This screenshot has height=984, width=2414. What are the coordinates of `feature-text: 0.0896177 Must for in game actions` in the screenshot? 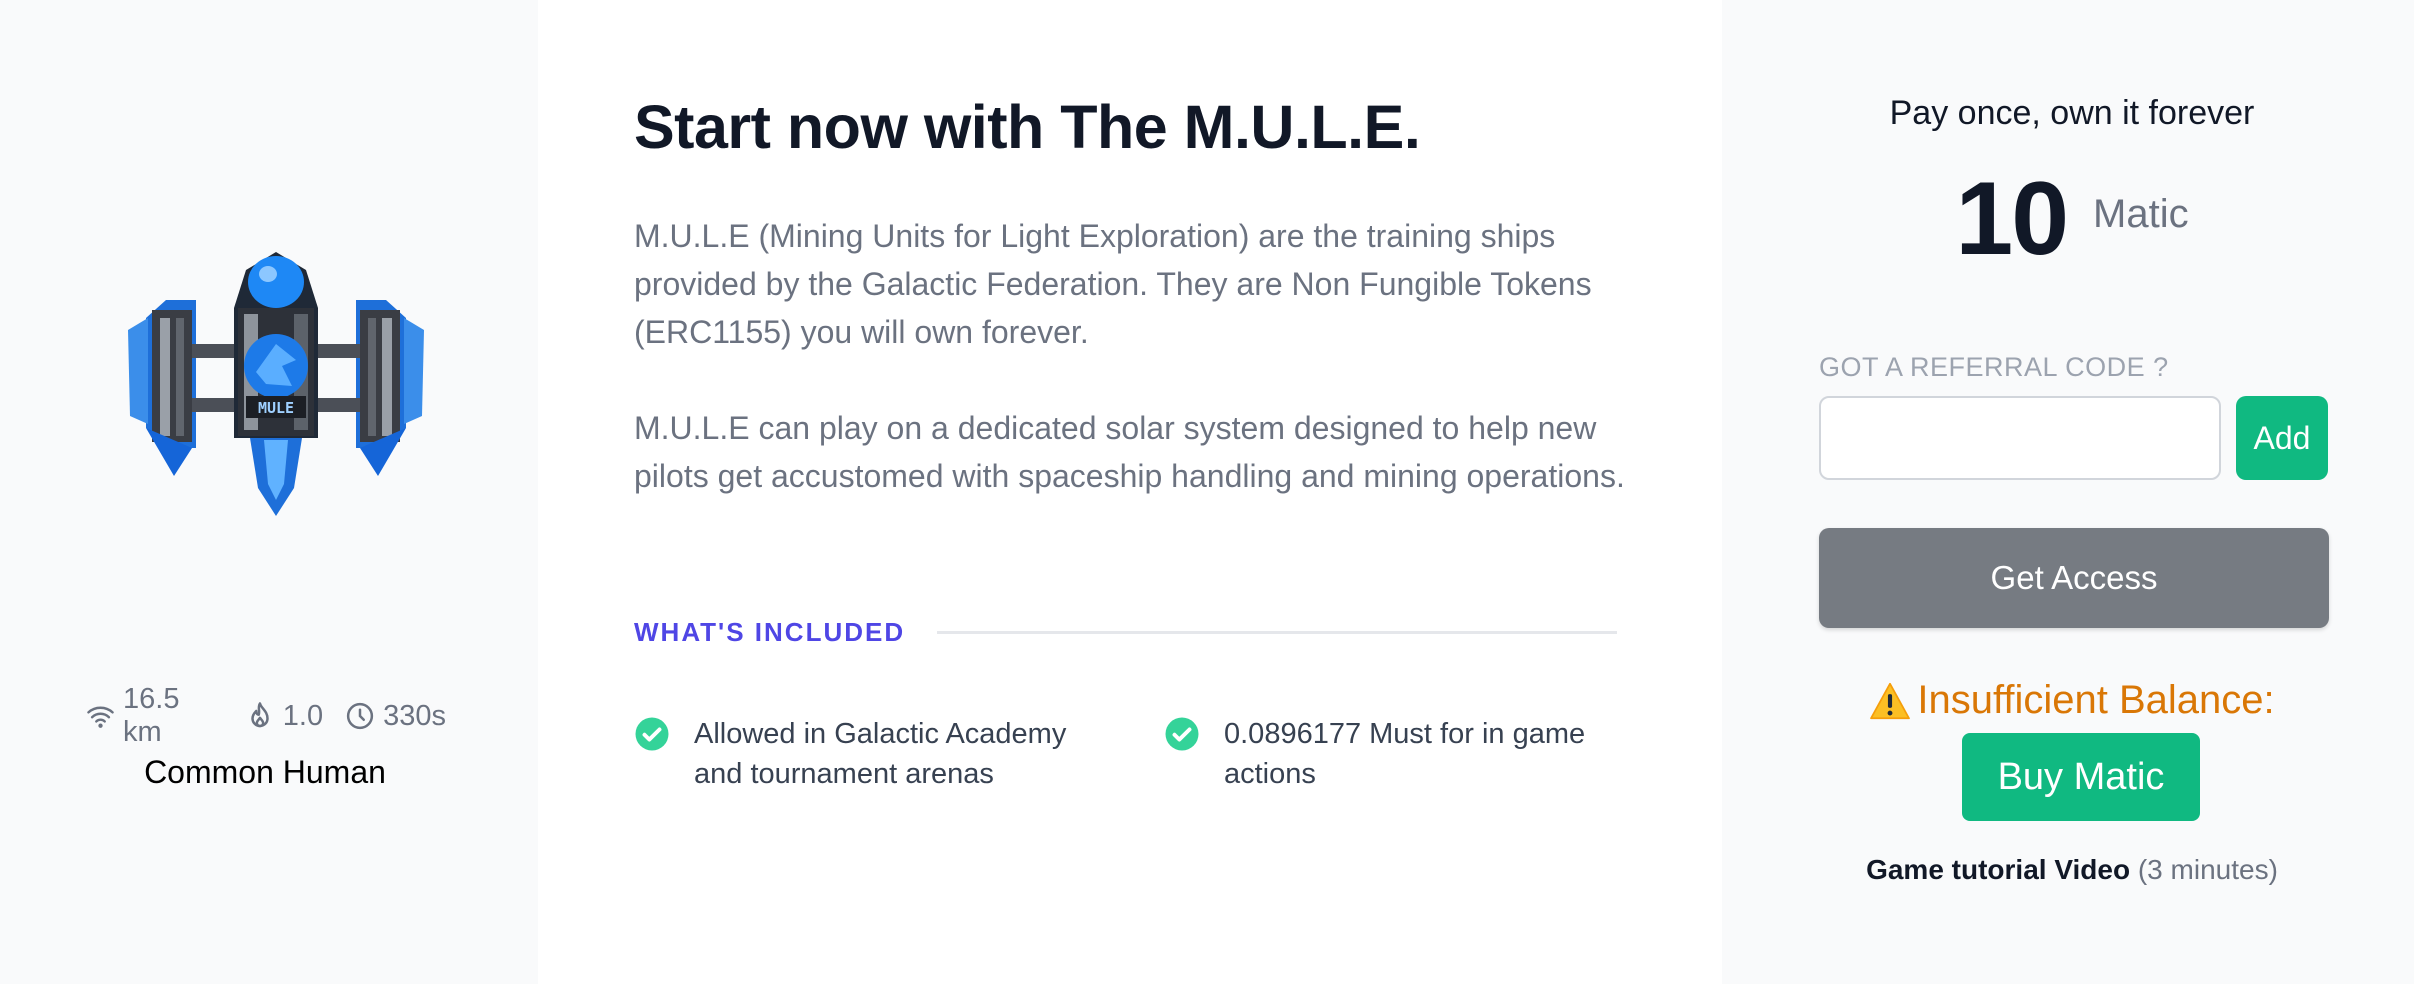 It's located at (1405, 754).